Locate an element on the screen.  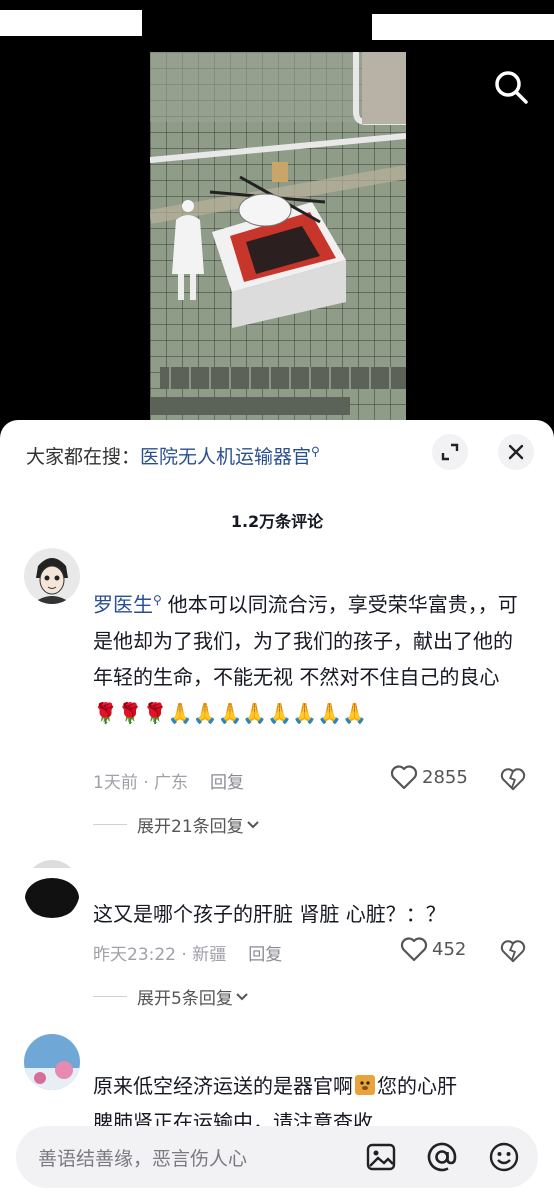
search-icon is located at coordinates (511, 87).